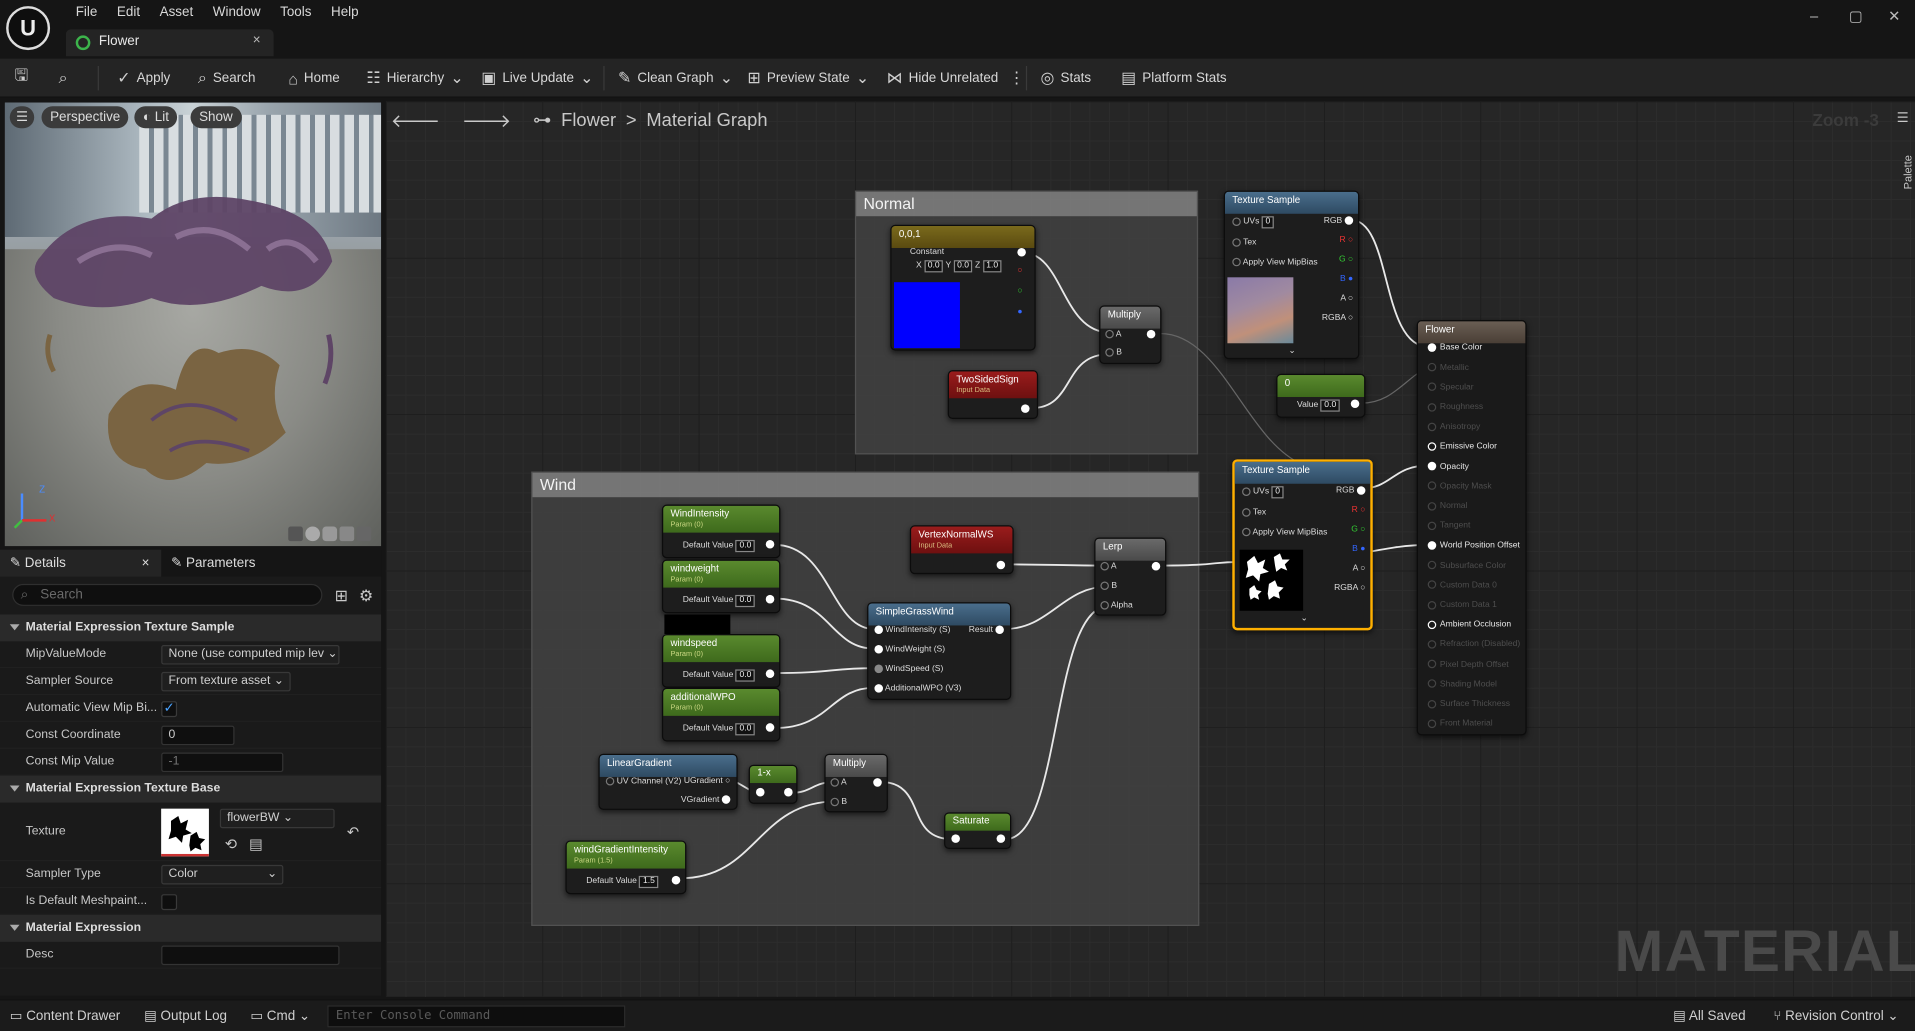 This screenshot has width=1915, height=1031. What do you see at coordinates (1304, 618) in the screenshot?
I see `expand-icon: ⌄` at bounding box center [1304, 618].